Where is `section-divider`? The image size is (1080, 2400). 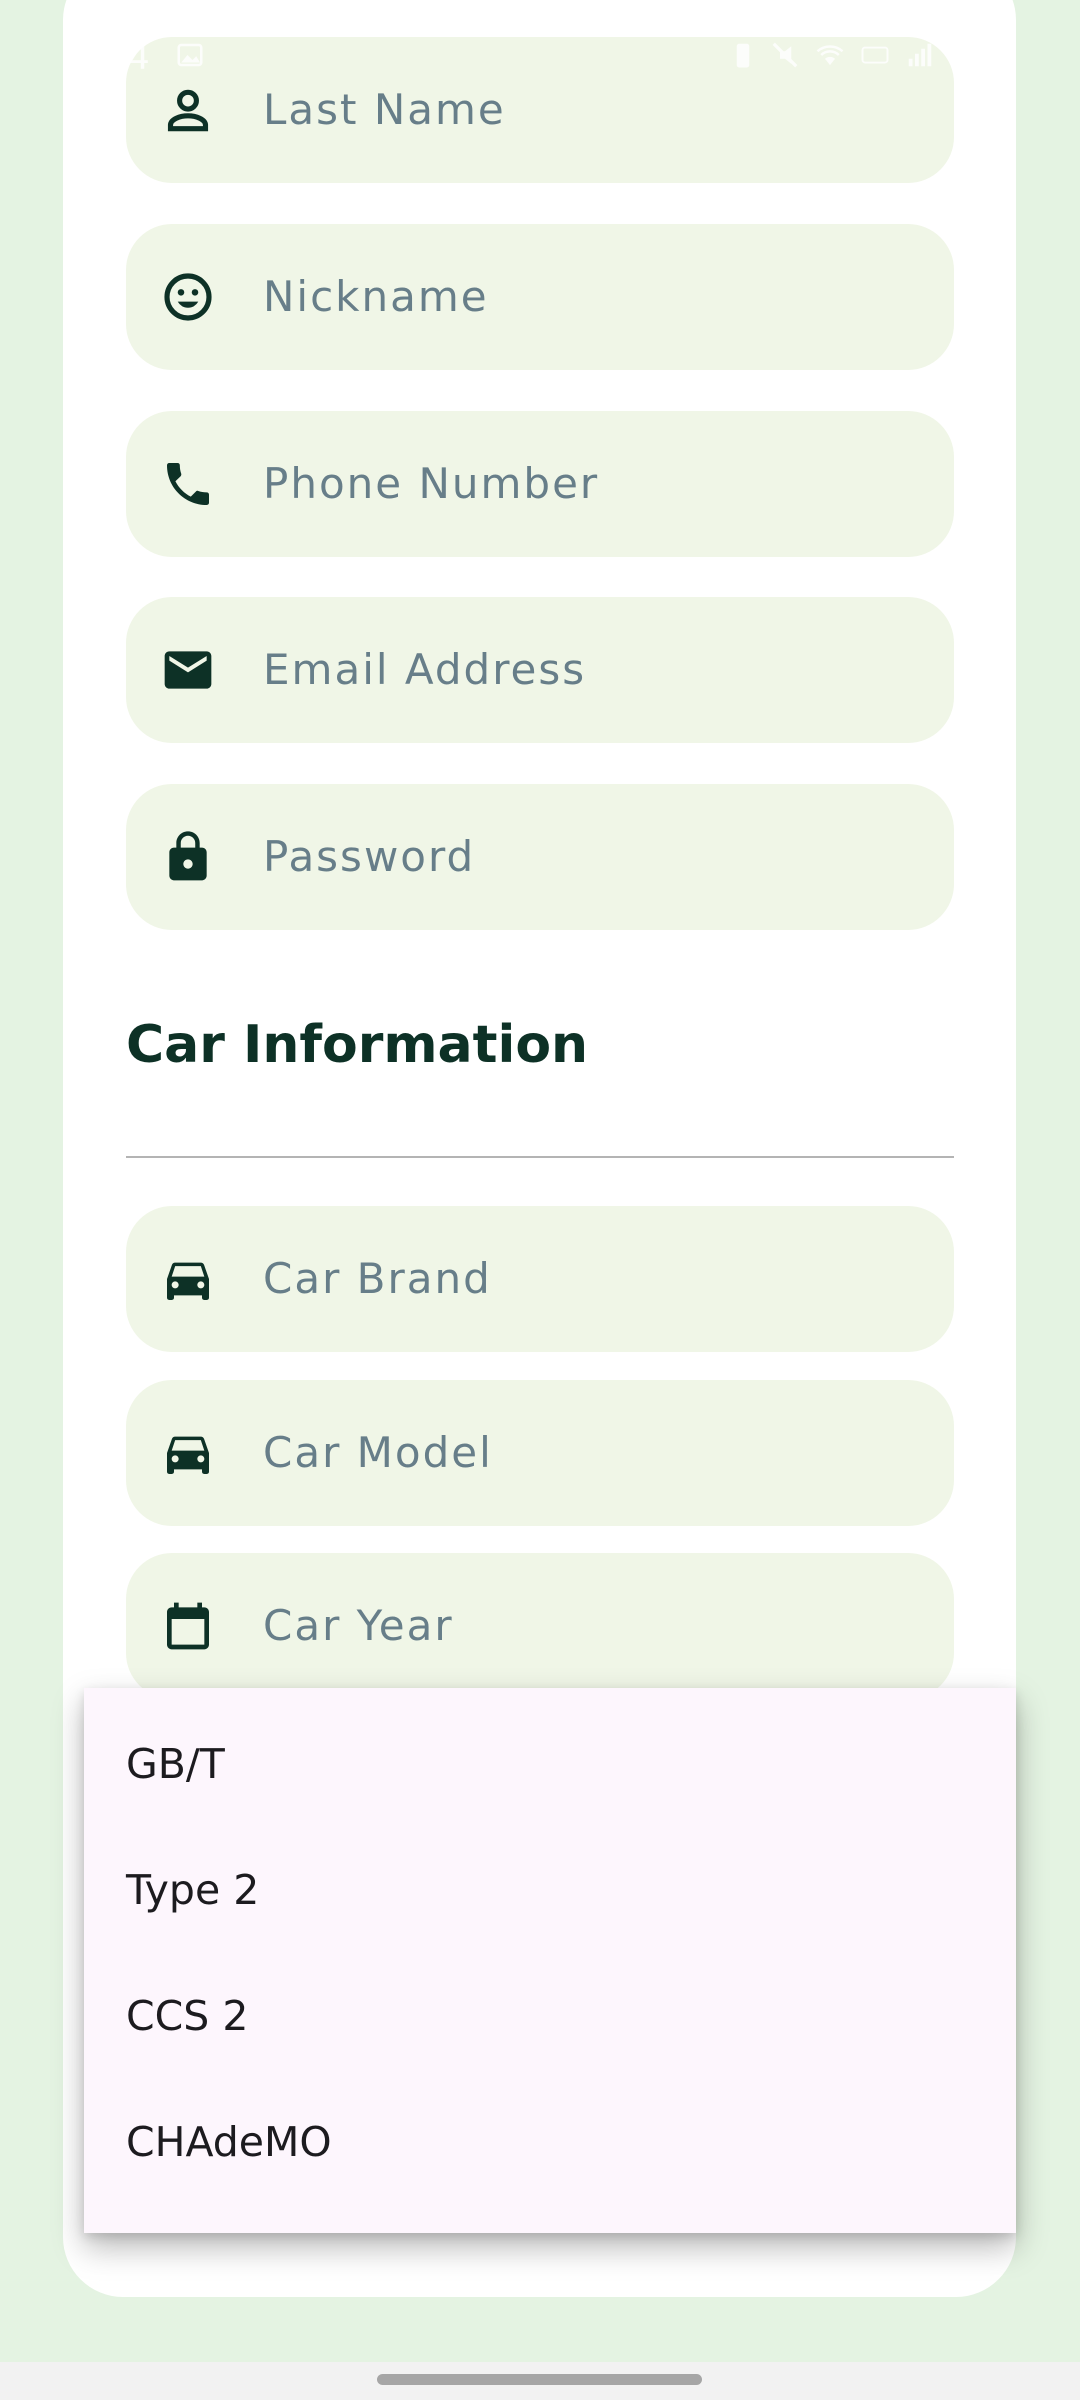
section-divider is located at coordinates (540, 1157).